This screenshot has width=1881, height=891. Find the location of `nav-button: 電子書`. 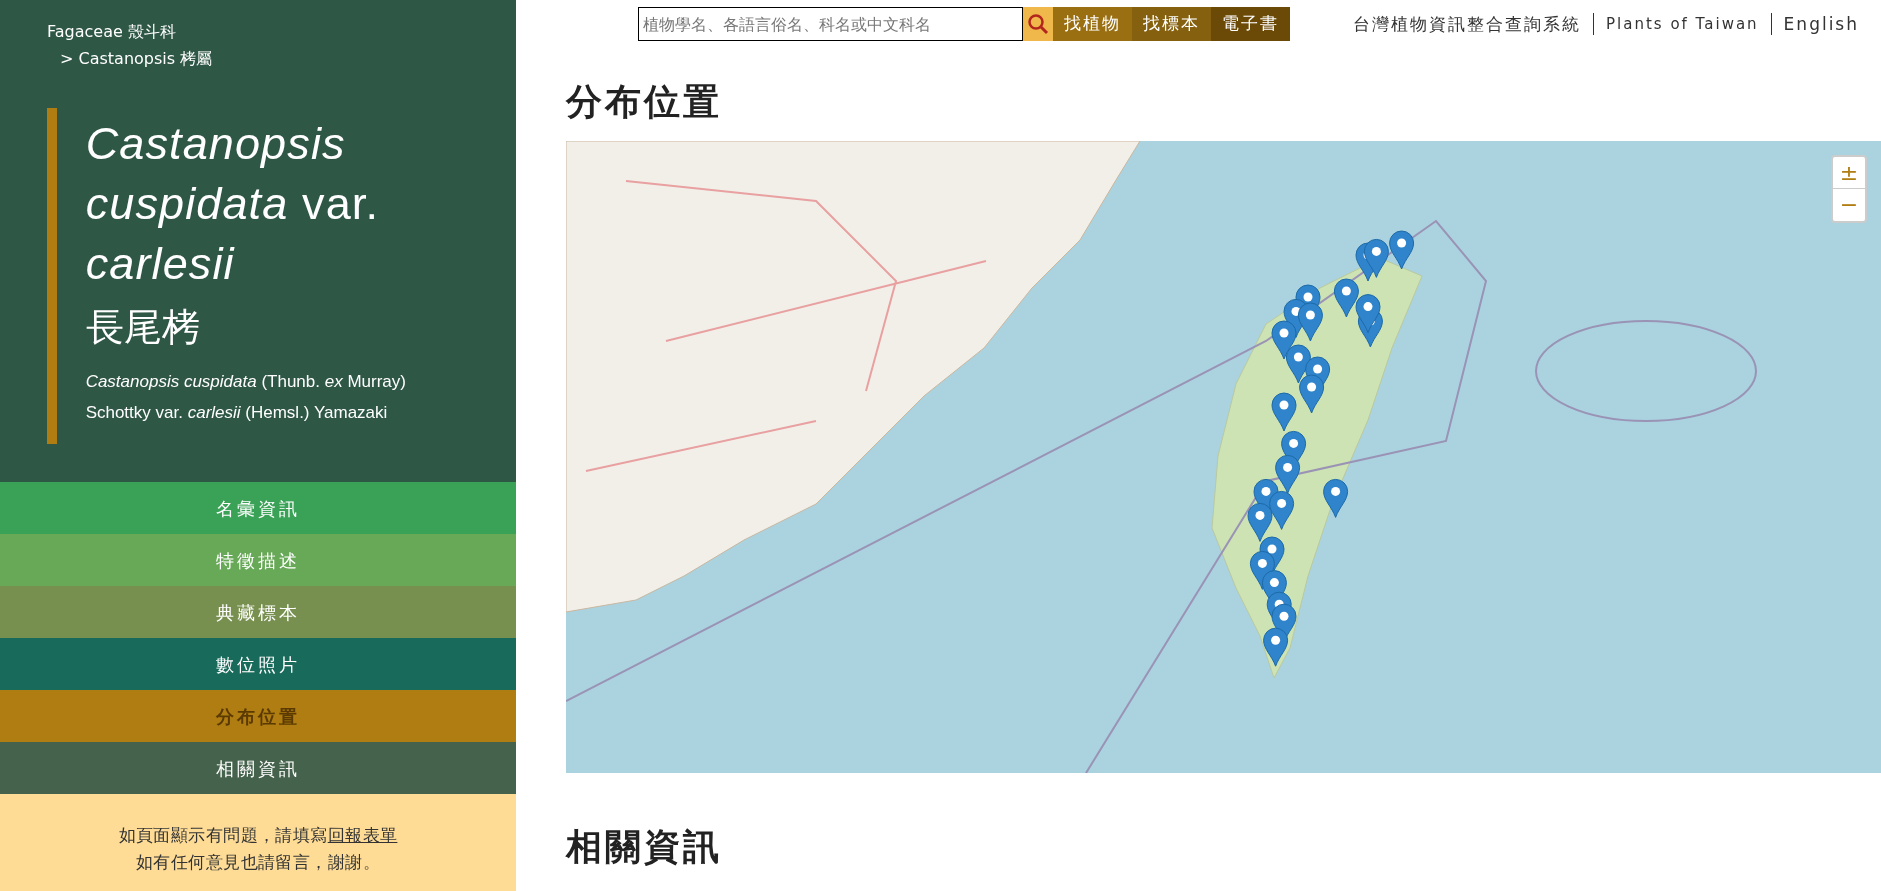

nav-button: 電子書 is located at coordinates (1250, 24).